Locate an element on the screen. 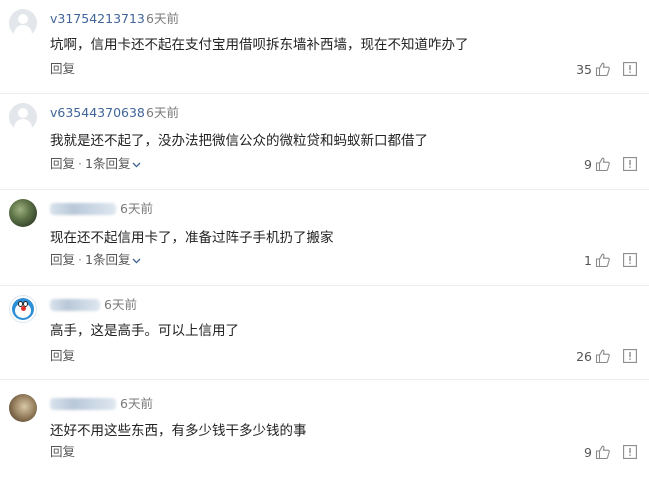 The height and width of the screenshot is (485, 649). like-count: 26 is located at coordinates (584, 356).